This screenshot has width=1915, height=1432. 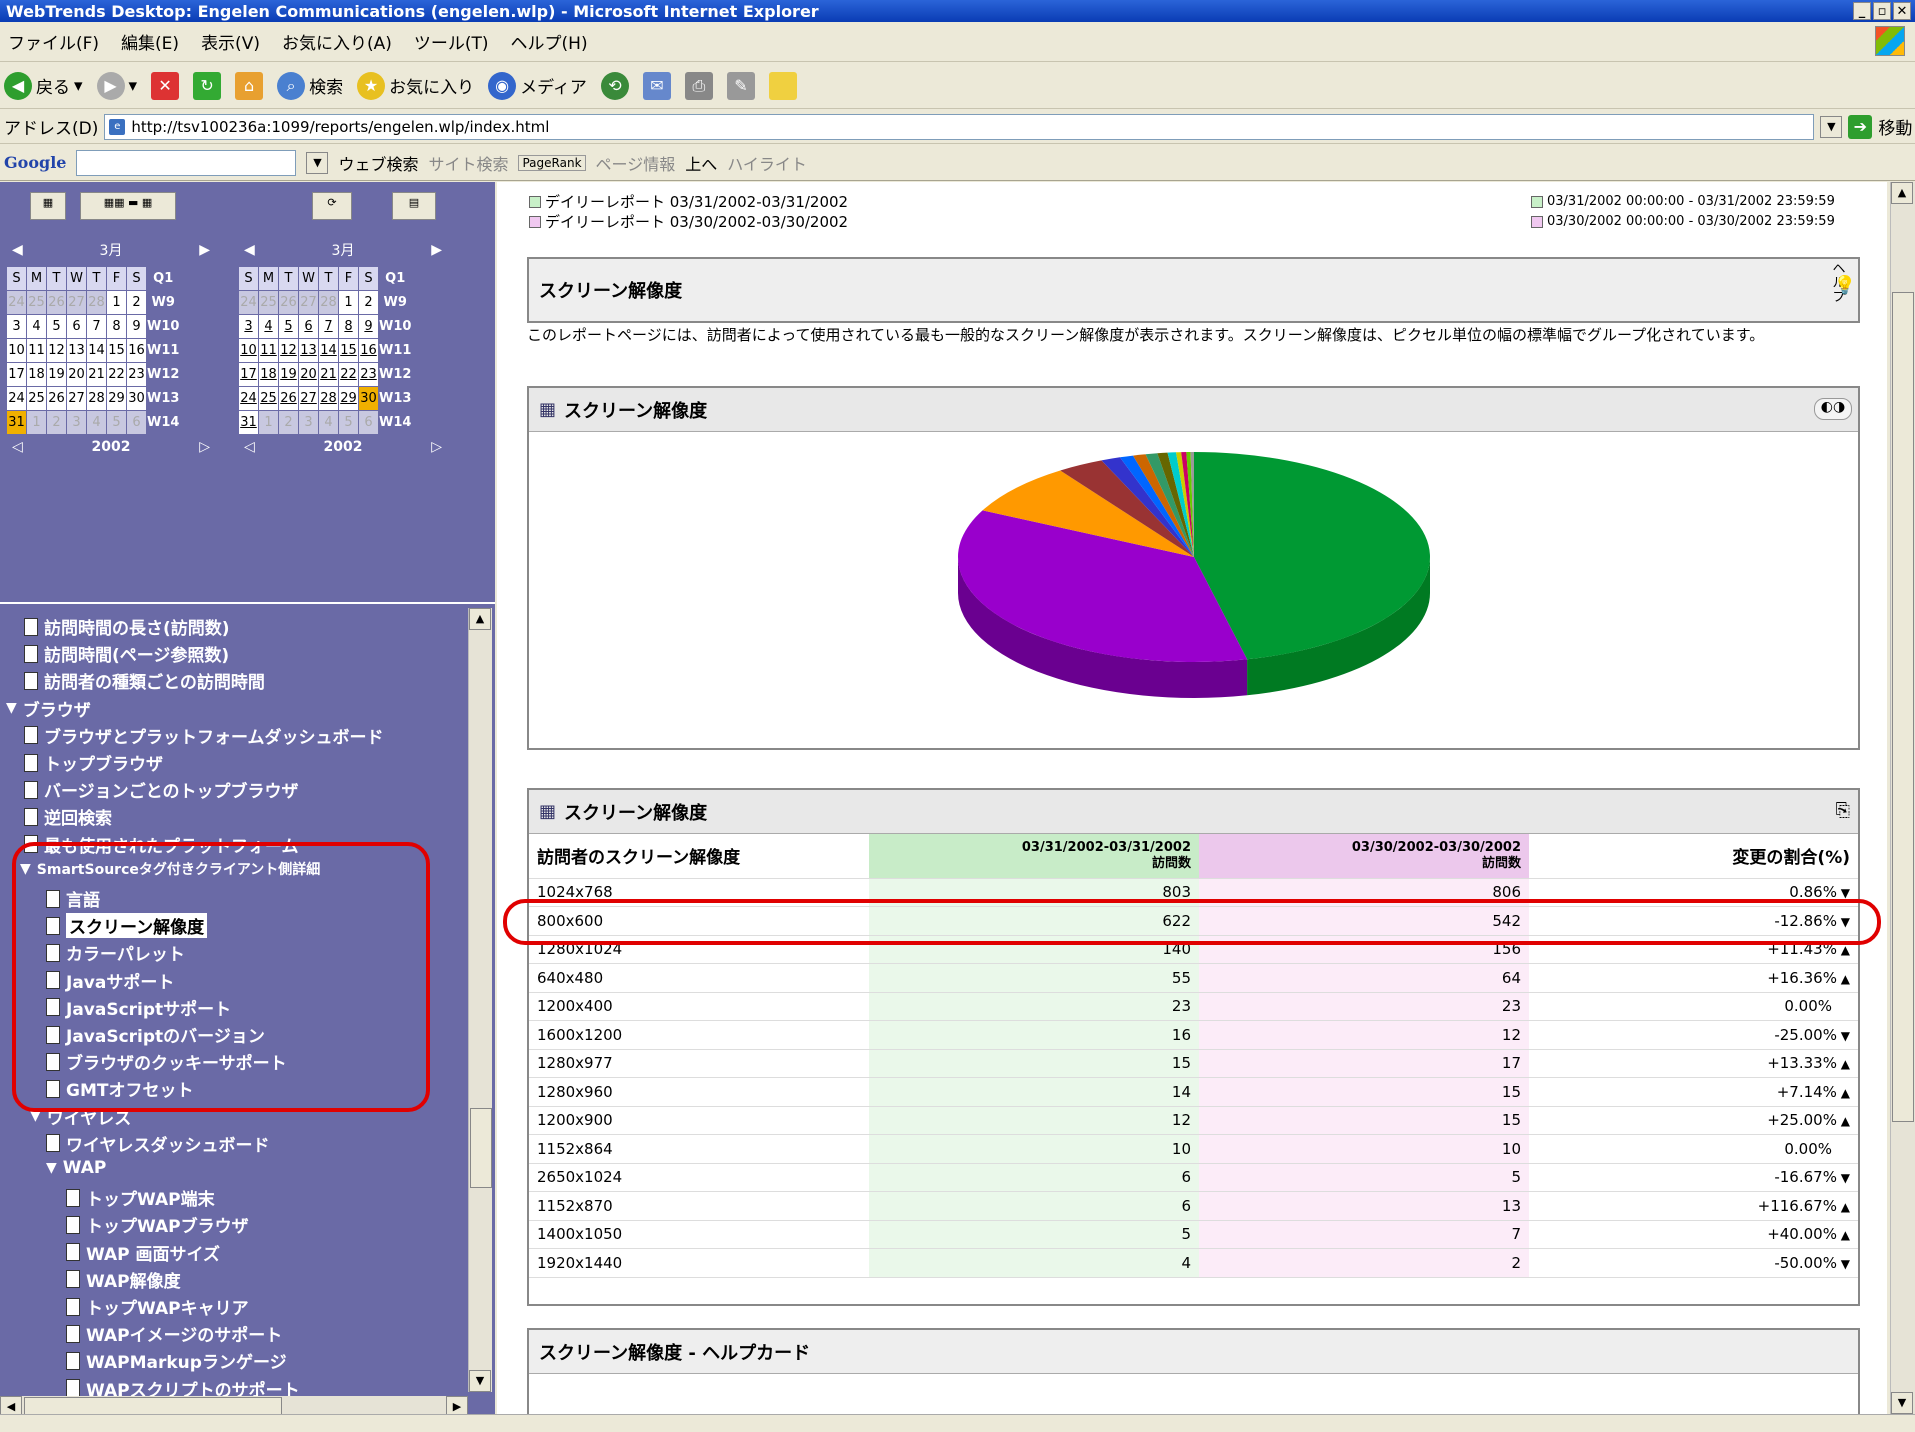 What do you see at coordinates (317, 162) in the screenshot?
I see `google-dropdown: ▼` at bounding box center [317, 162].